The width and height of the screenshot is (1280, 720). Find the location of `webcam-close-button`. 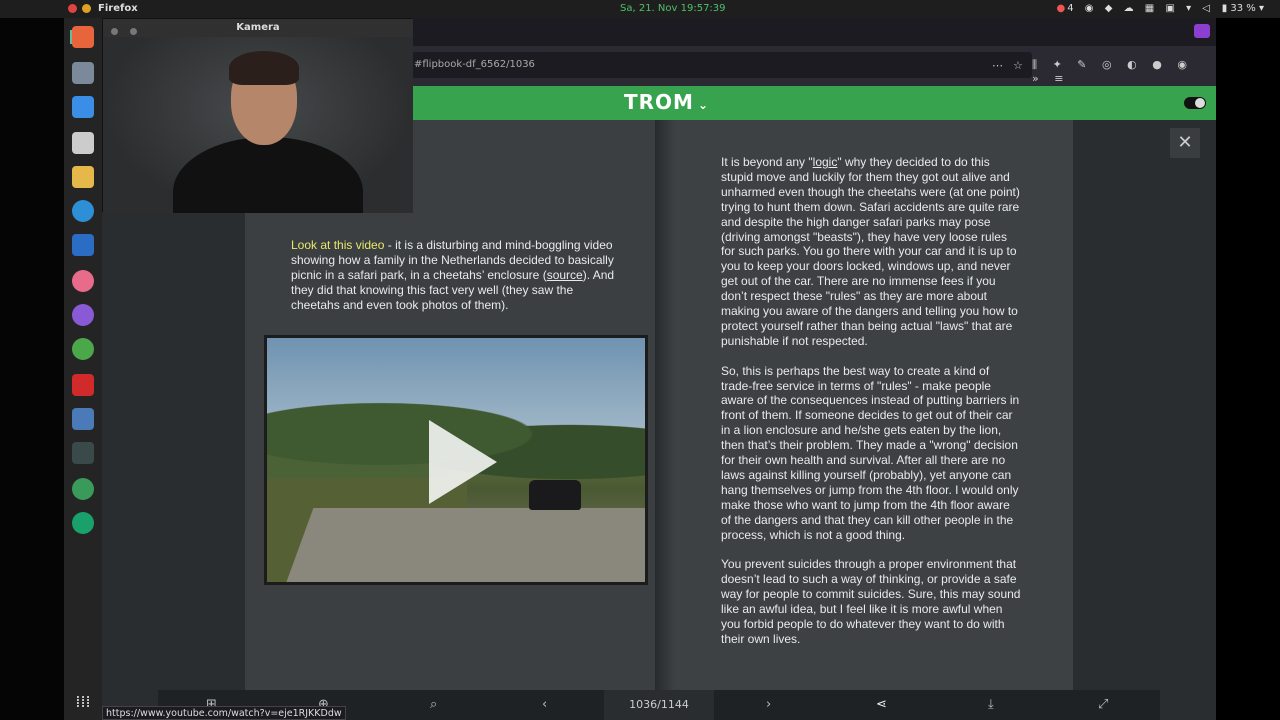

webcam-close-button is located at coordinates (114, 31).